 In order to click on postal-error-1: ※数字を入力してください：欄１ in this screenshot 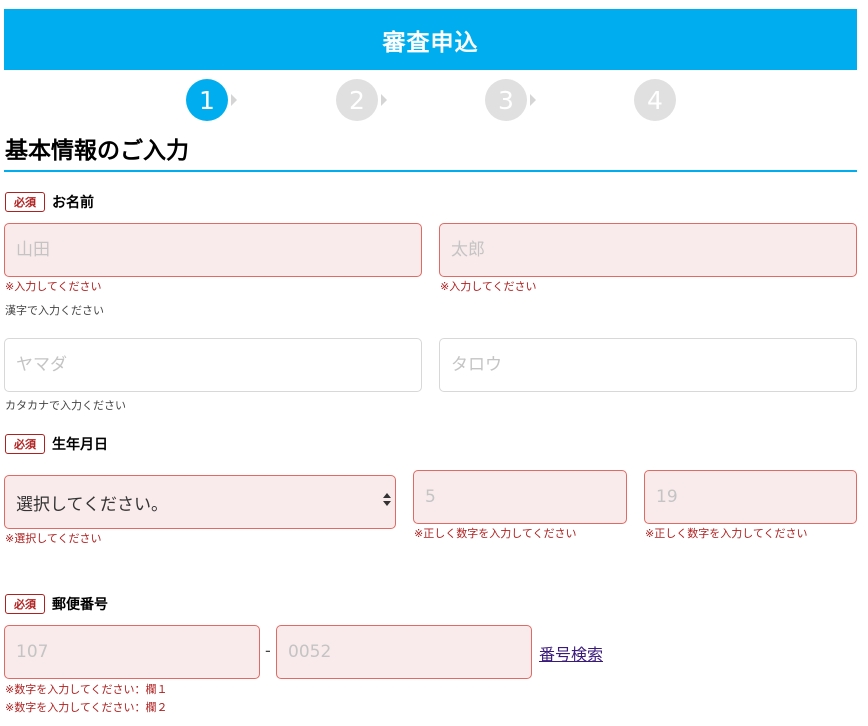, I will do `click(86, 689)`.